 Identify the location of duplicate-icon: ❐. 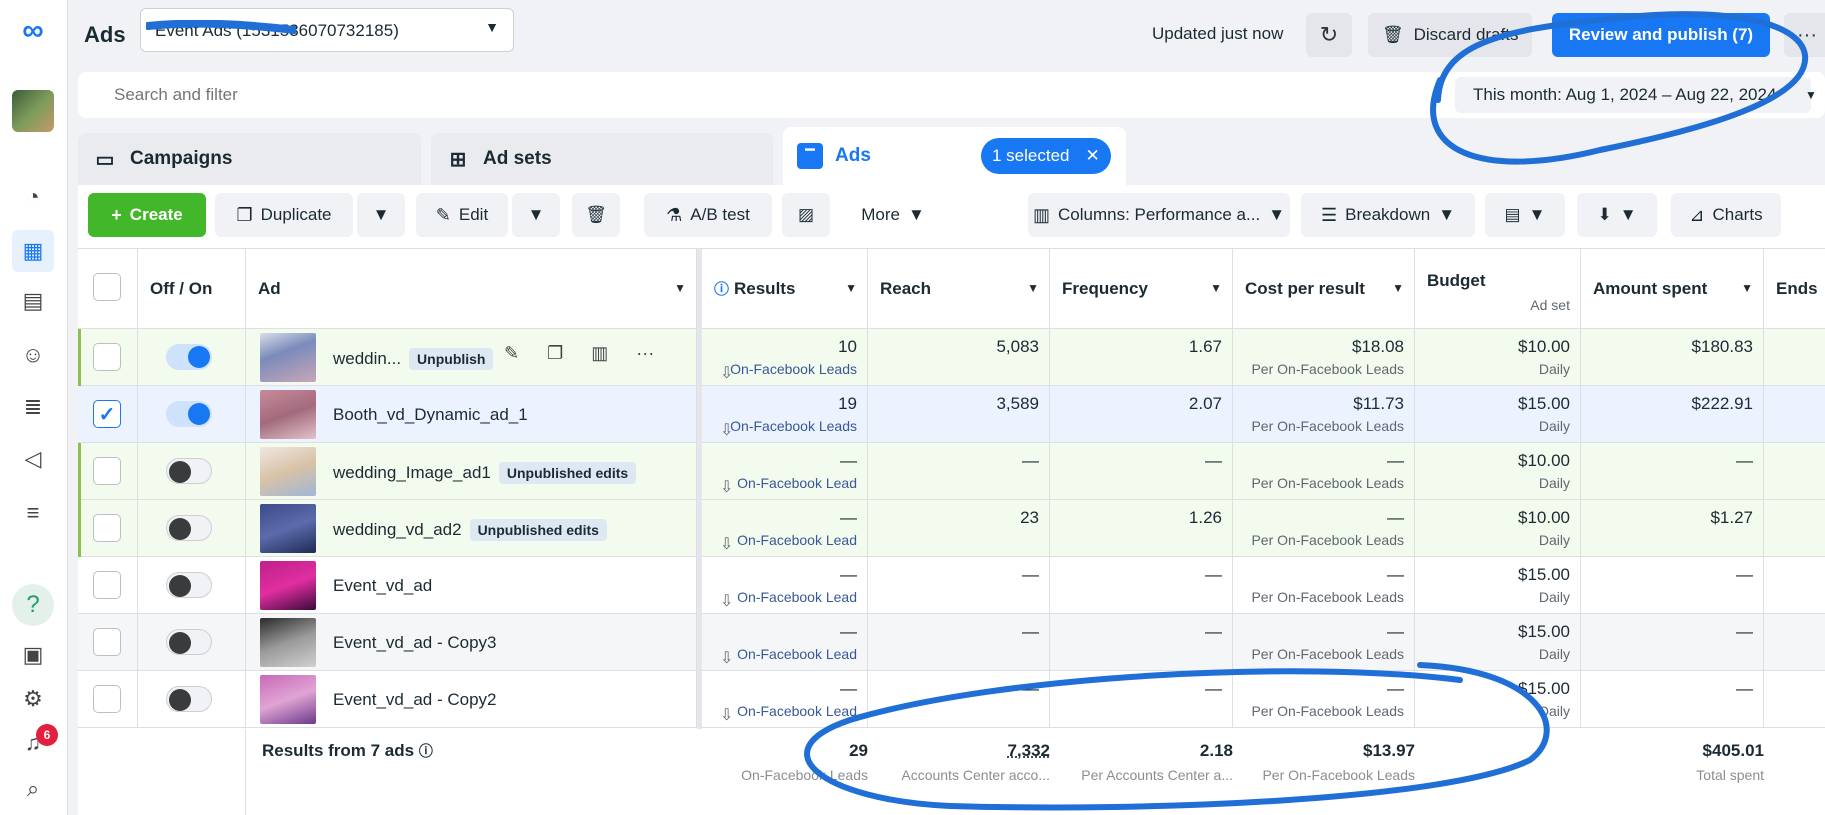
(555, 353).